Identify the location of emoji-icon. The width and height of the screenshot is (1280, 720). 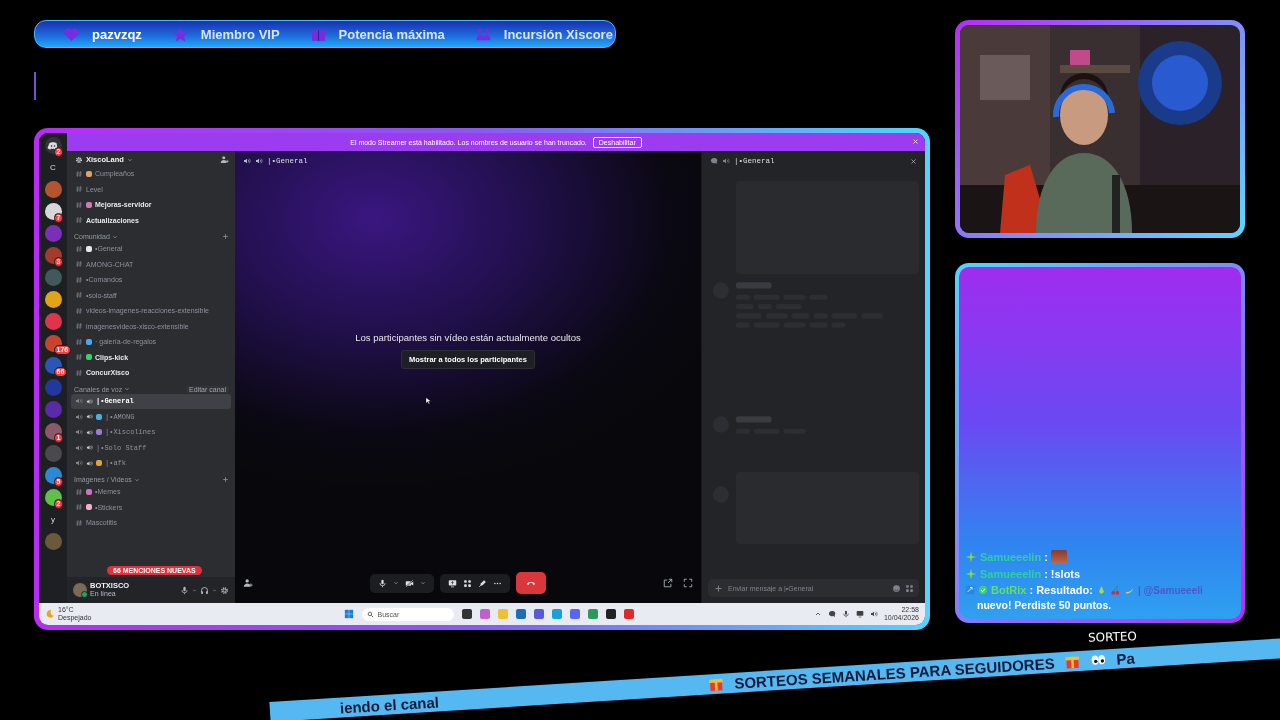
(896, 588).